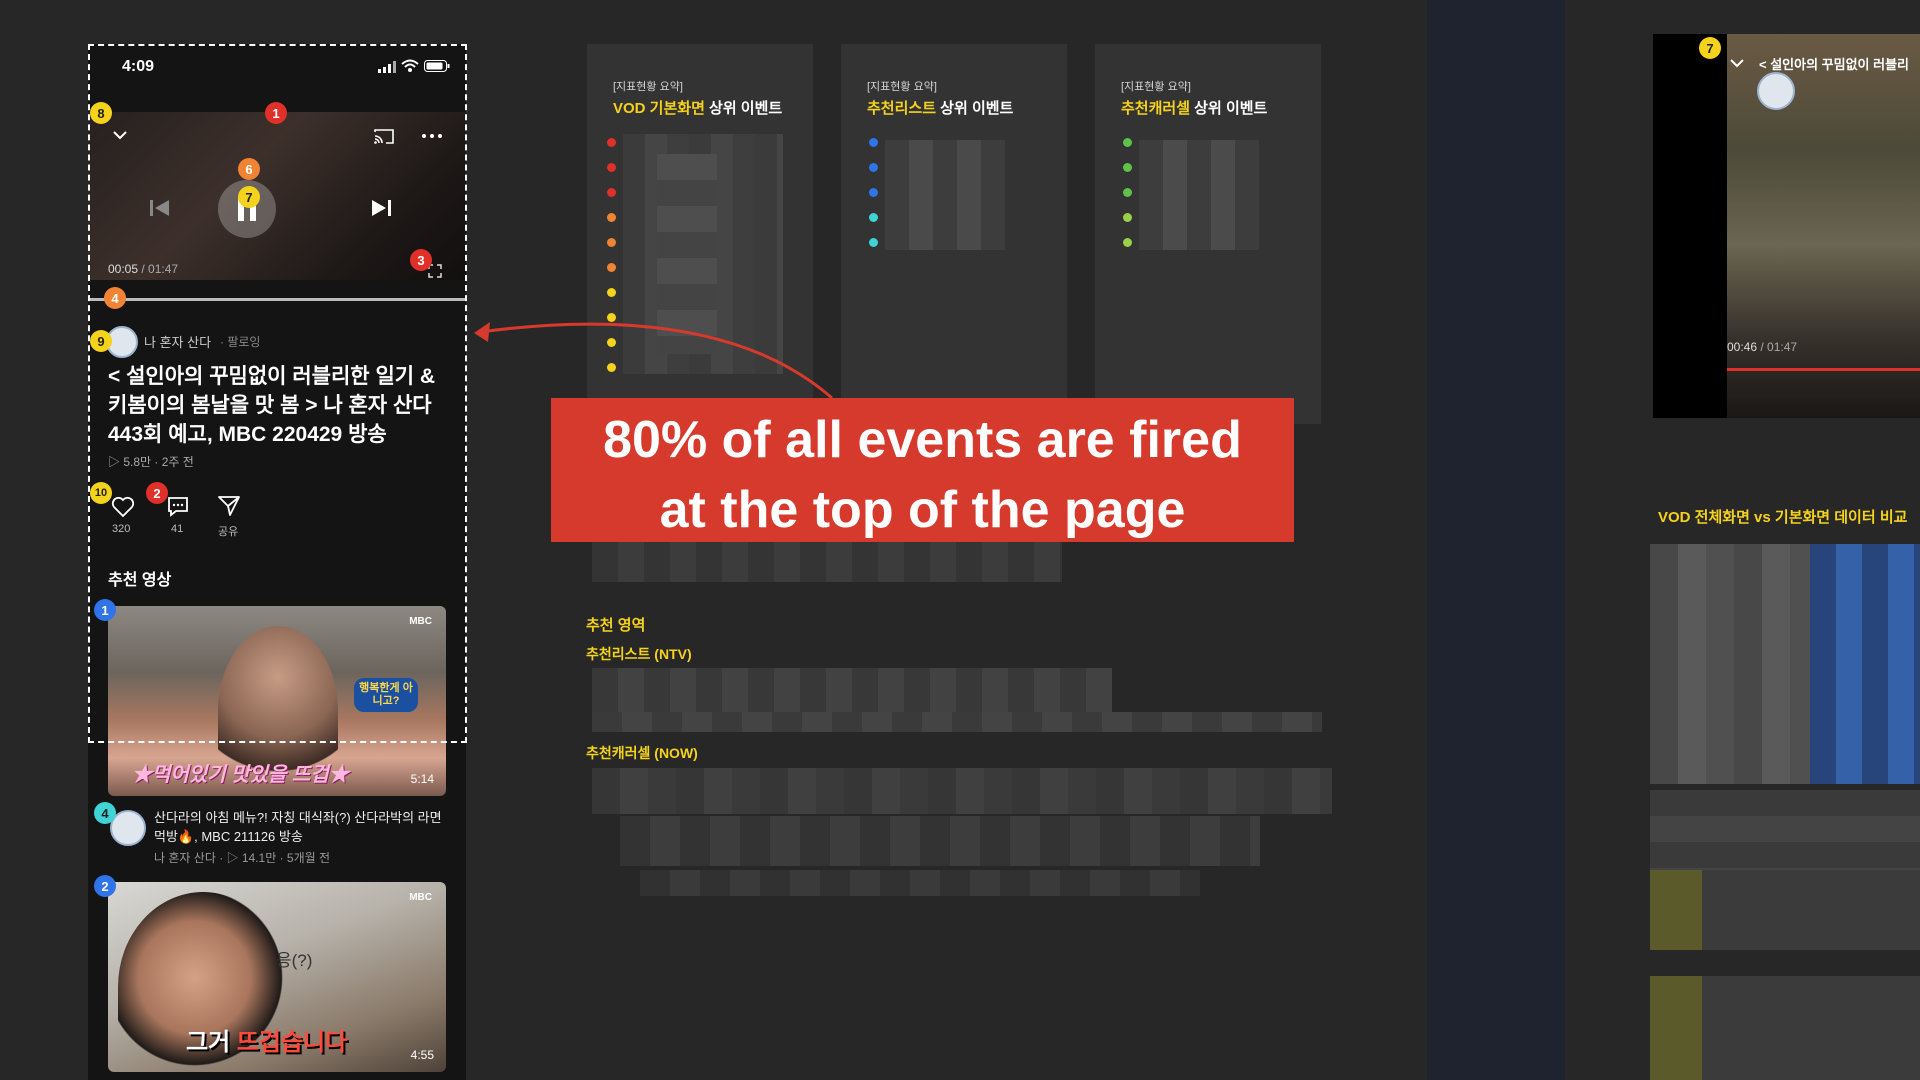  I want to click on divider-column, so click(1496, 540).